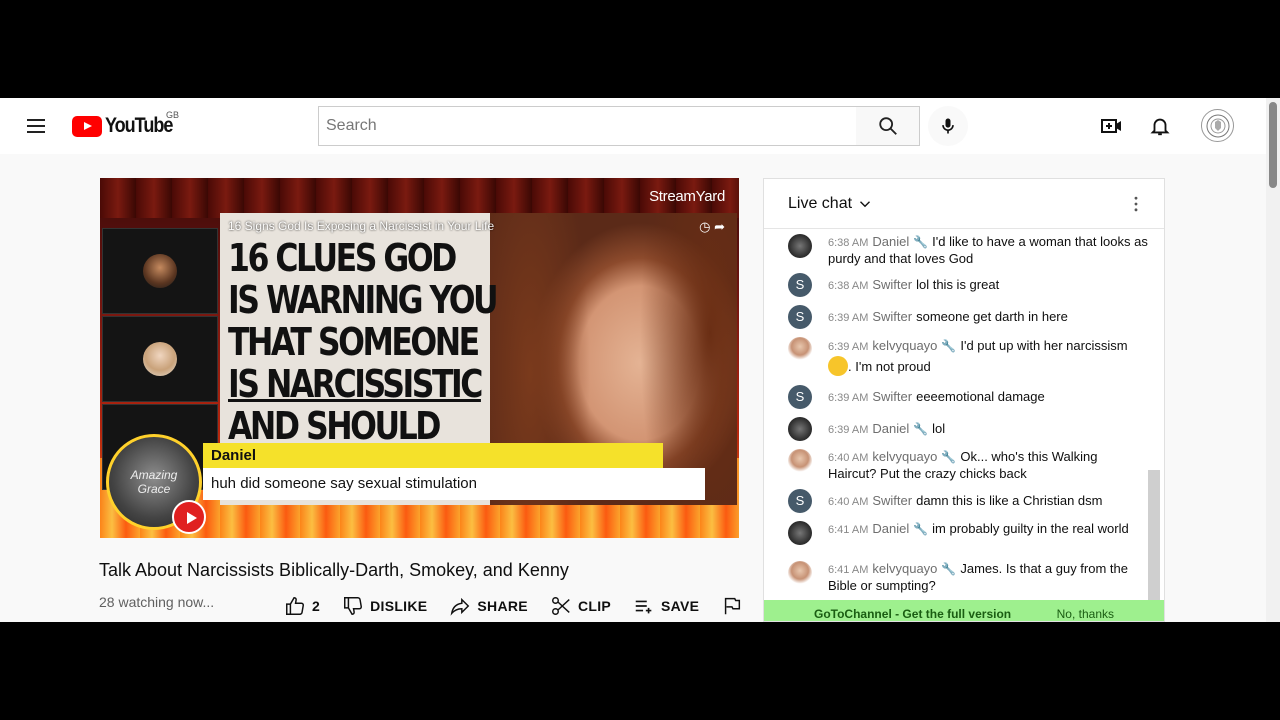 This screenshot has height=720, width=1280. What do you see at coordinates (820, 203) in the screenshot?
I see `chat-title: Live chat` at bounding box center [820, 203].